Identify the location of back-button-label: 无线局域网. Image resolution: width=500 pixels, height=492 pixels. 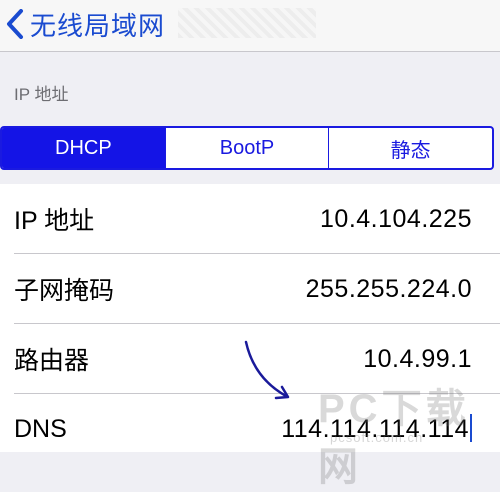
(98, 25).